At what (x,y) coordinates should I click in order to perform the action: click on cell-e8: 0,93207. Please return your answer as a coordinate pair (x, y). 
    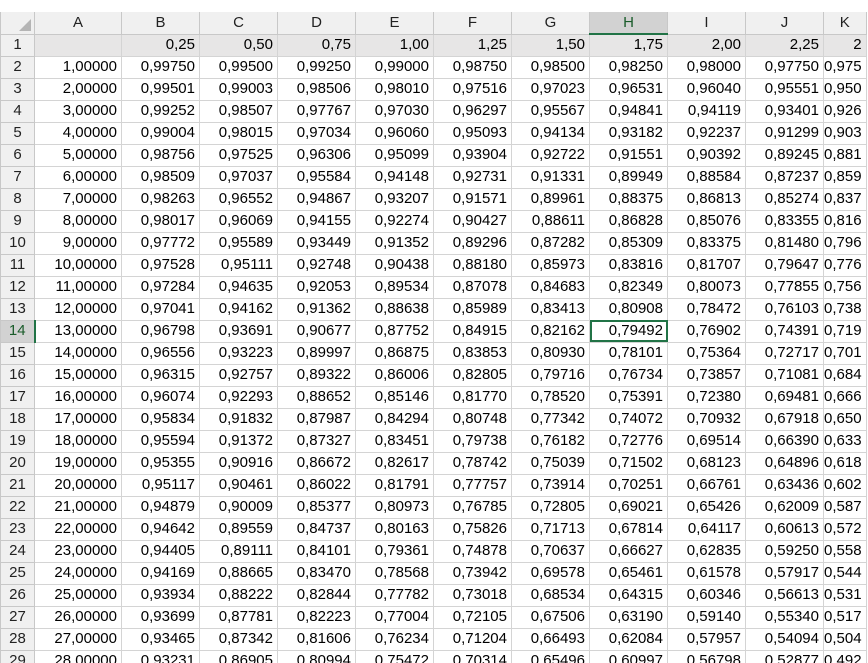
    Looking at the image, I should click on (394, 199).